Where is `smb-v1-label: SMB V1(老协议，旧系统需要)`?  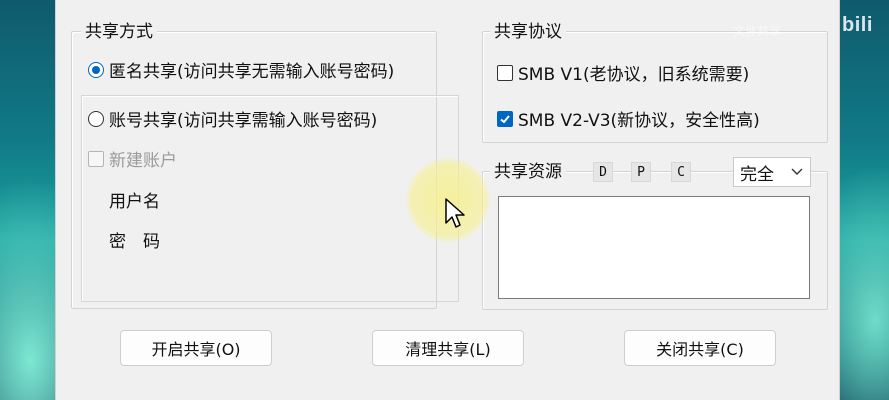 smb-v1-label: SMB V1(老协议，旧系统需要) is located at coordinates (634, 75).